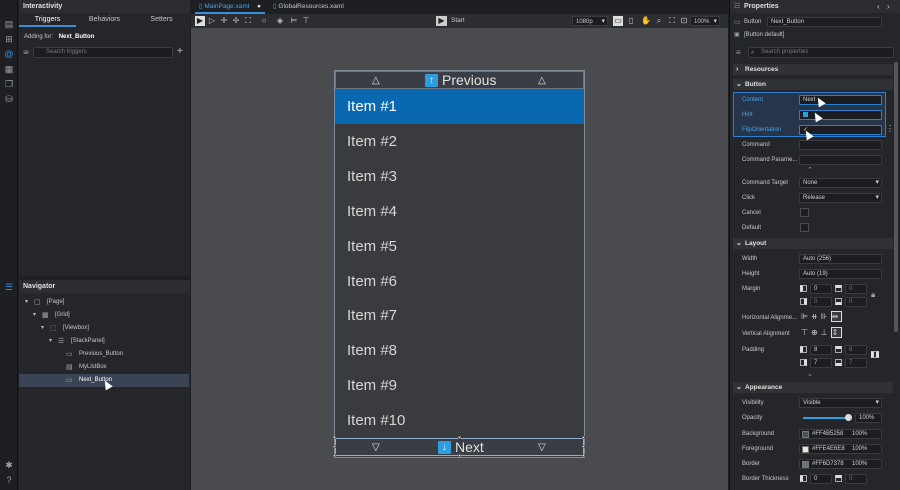  Describe the element at coordinates (856, 363) in the screenshot. I see `padding-bottom-input: 7` at that location.